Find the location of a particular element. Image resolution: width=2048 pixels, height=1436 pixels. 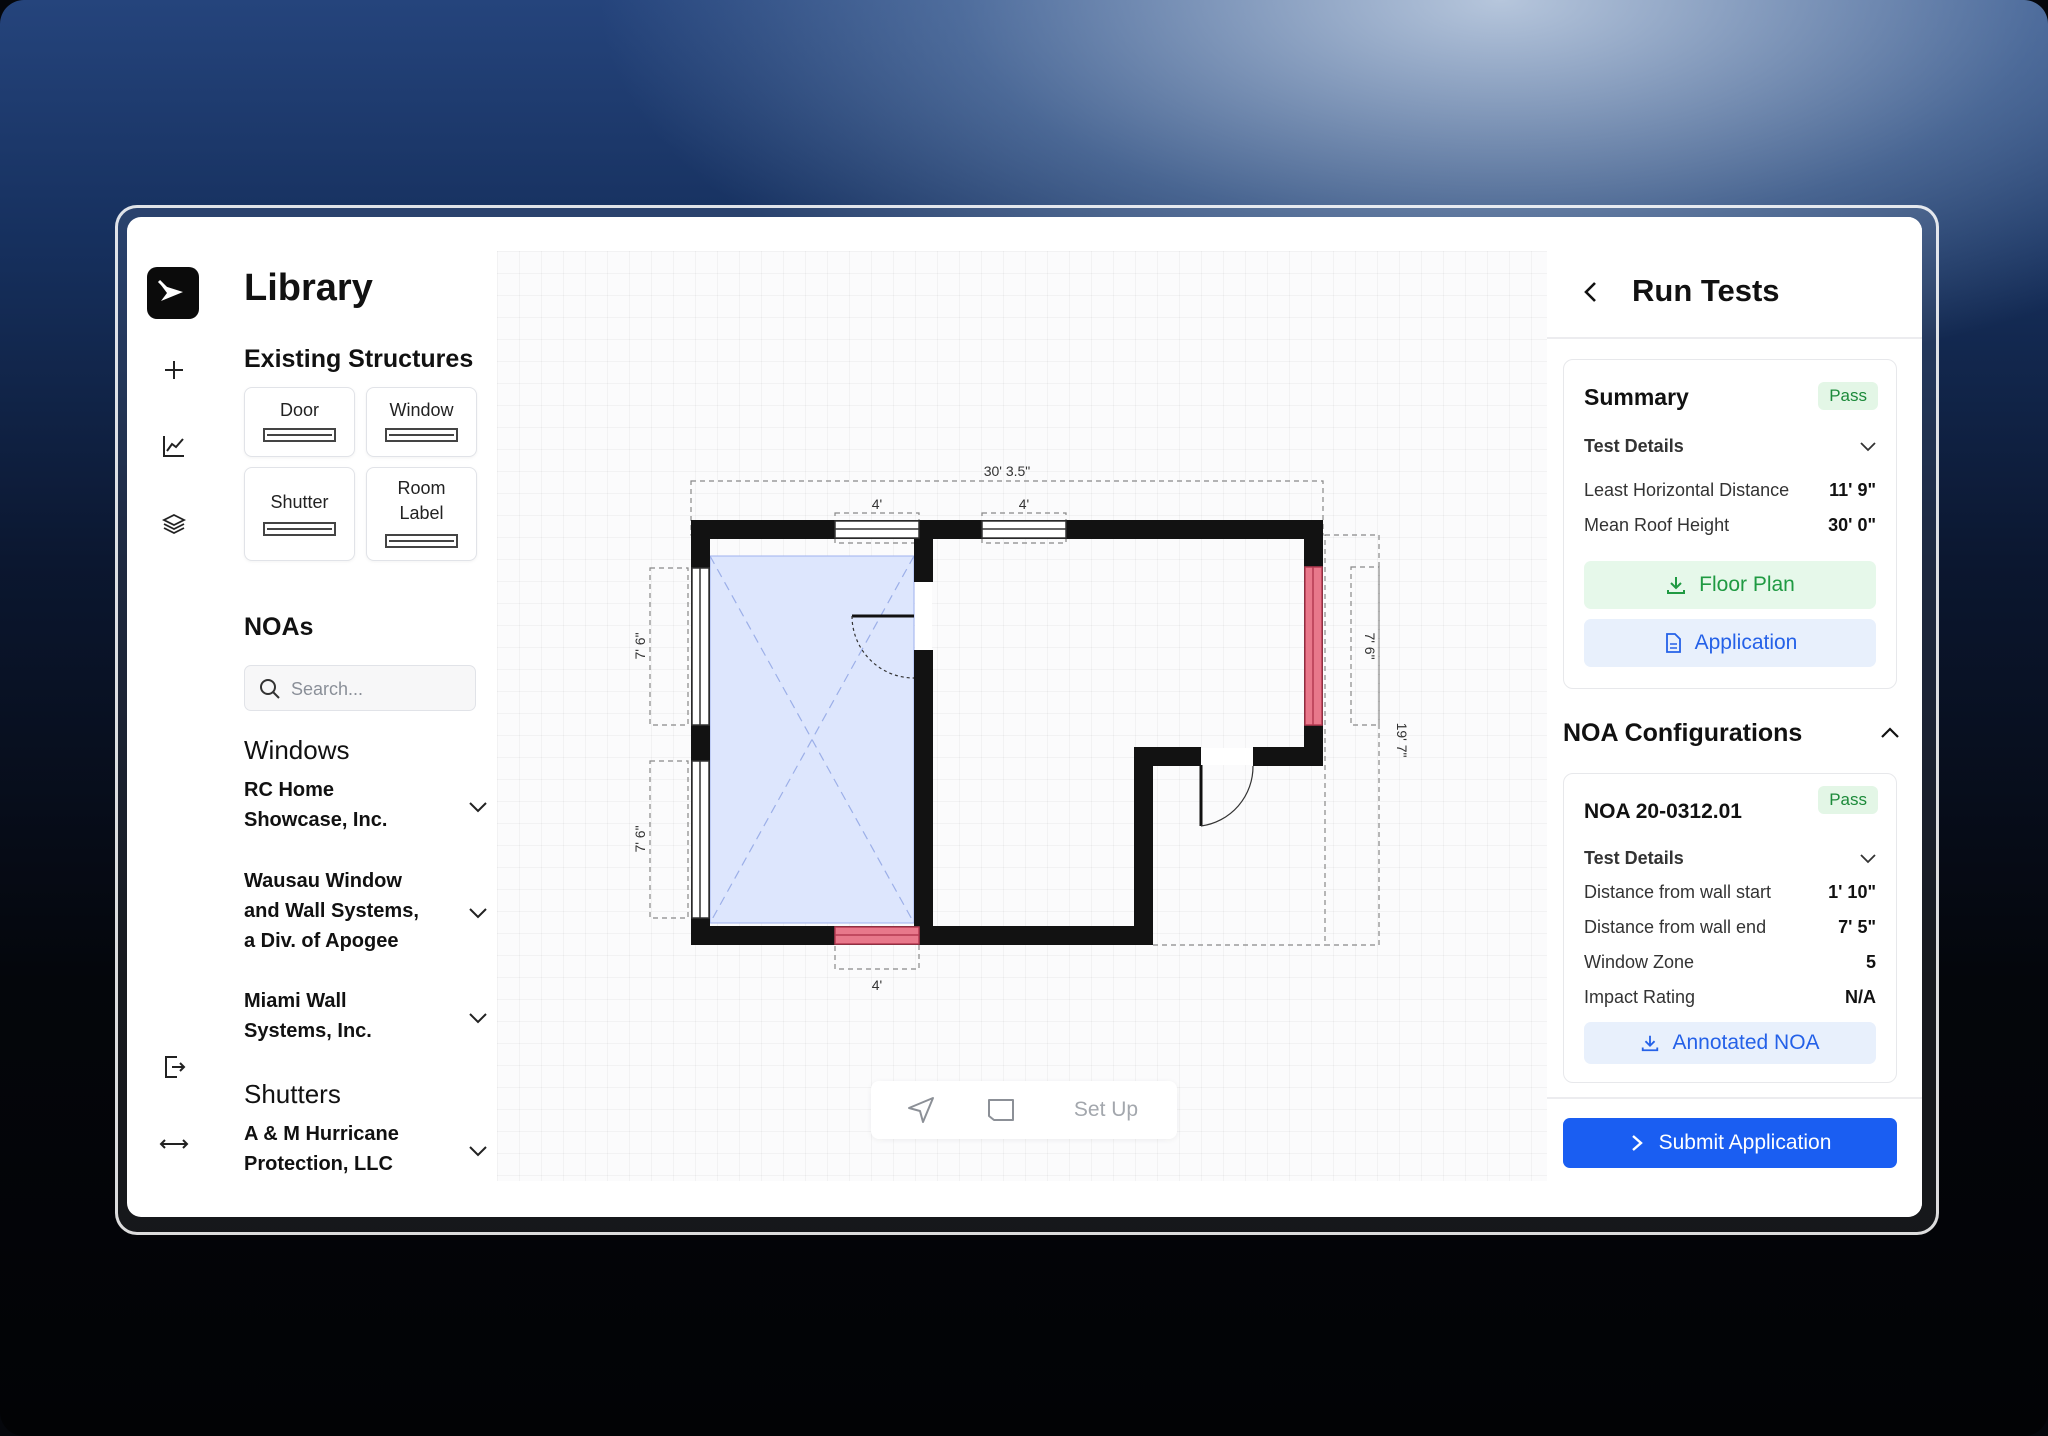

vendor-miami-wall-systems: Miami Wall Systems, Inc. is located at coordinates (366, 1018).